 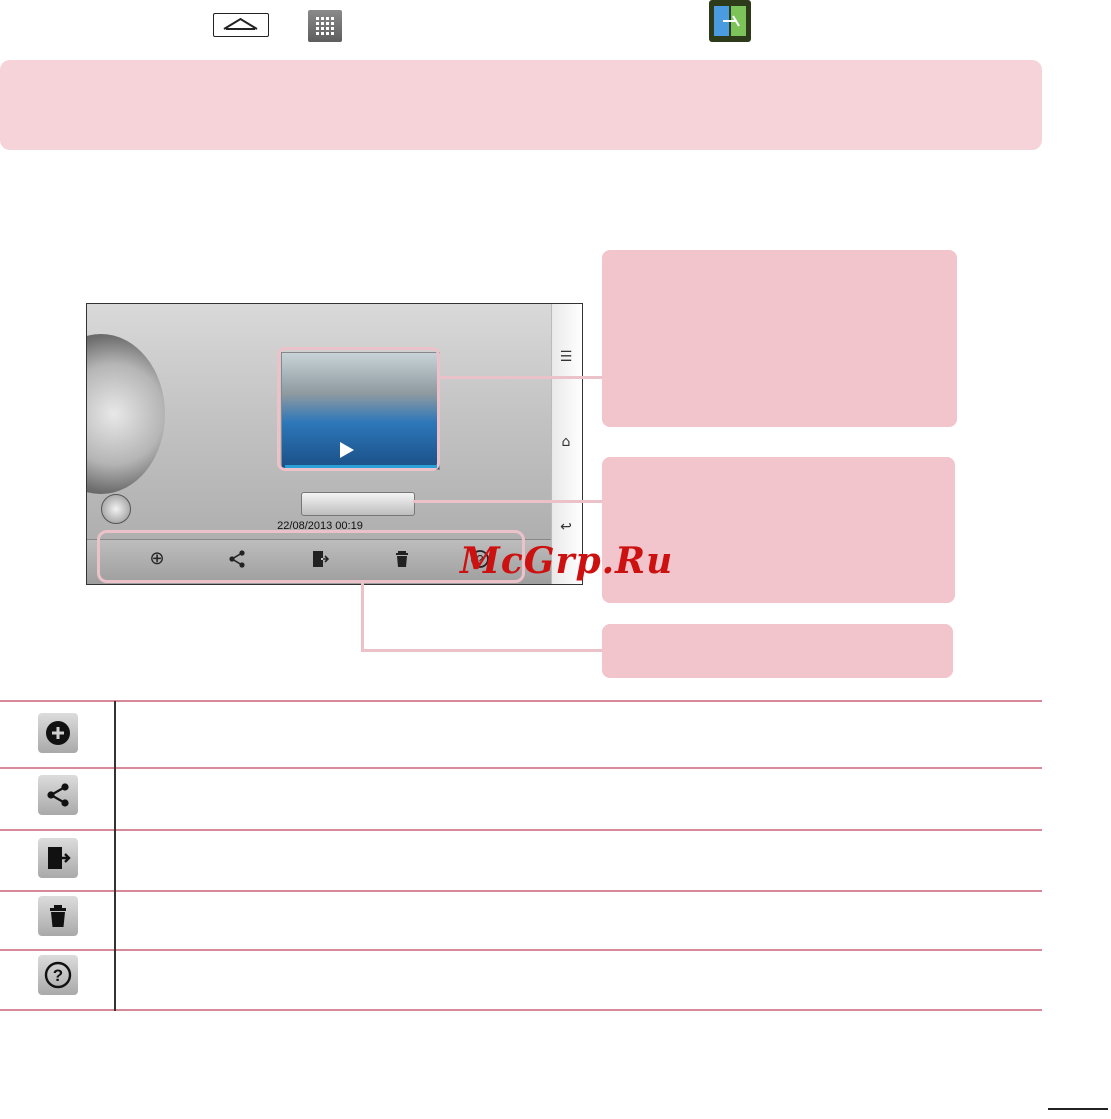 What do you see at coordinates (567, 561) in the screenshot?
I see `watermark: McGrp.Ru` at bounding box center [567, 561].